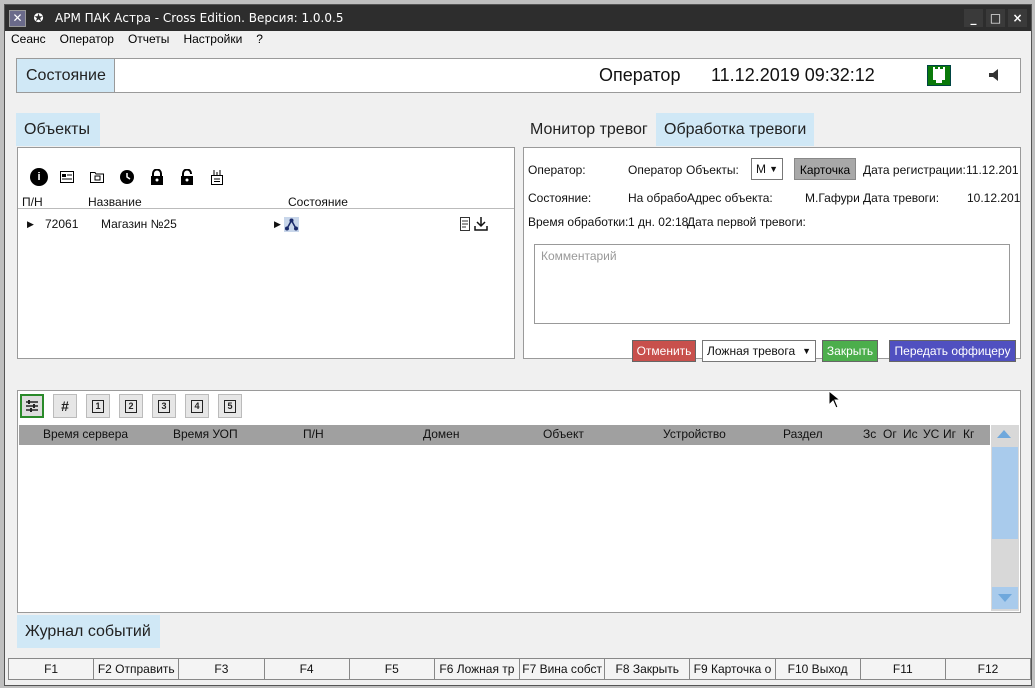 The width and height of the screenshot is (1035, 688). I want to click on cancel-button: Отменить, so click(664, 351).